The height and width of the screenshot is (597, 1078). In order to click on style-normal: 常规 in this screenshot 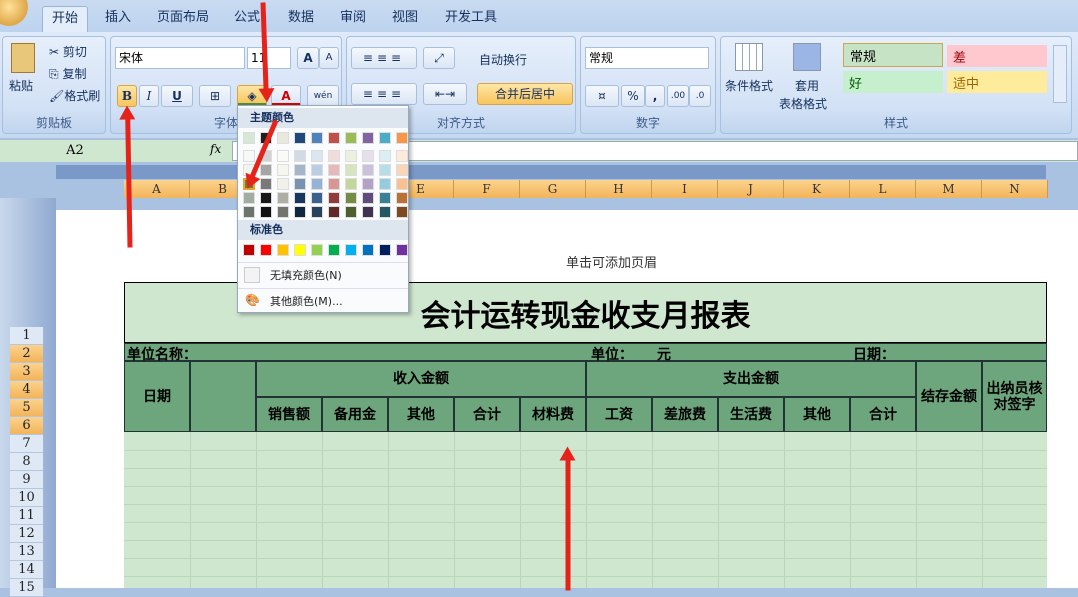, I will do `click(893, 55)`.